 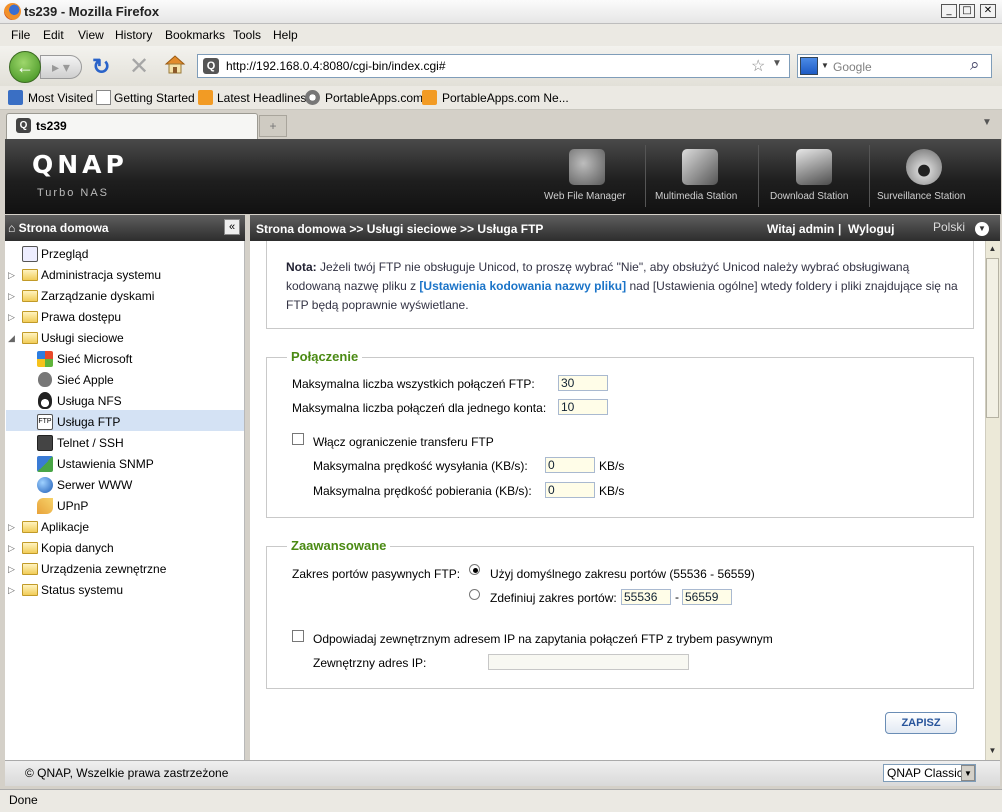 I want to click on scroll-down-icon: ▼, so click(x=992, y=751).